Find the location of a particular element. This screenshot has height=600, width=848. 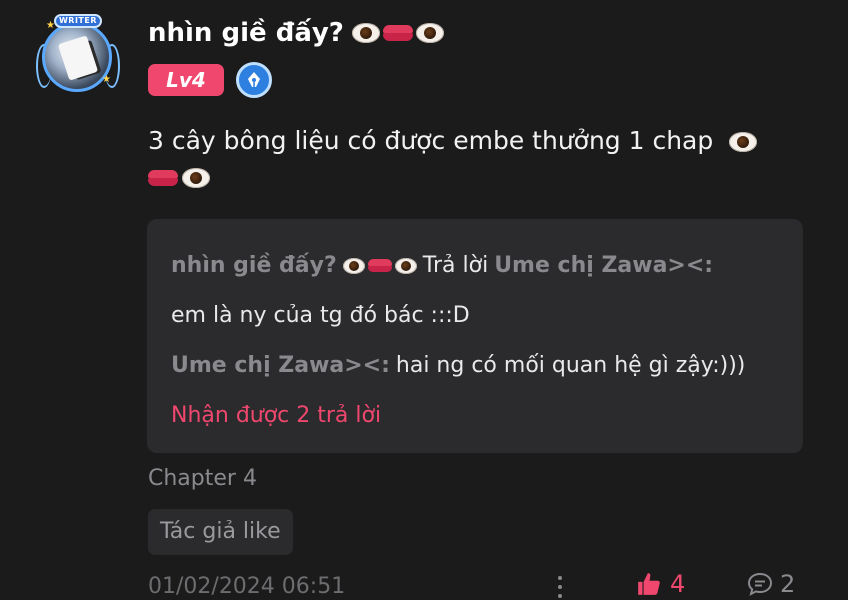

reply-header: nhìn giề đấy? Trả lời Ume chị Zawa><: is located at coordinates (442, 265).